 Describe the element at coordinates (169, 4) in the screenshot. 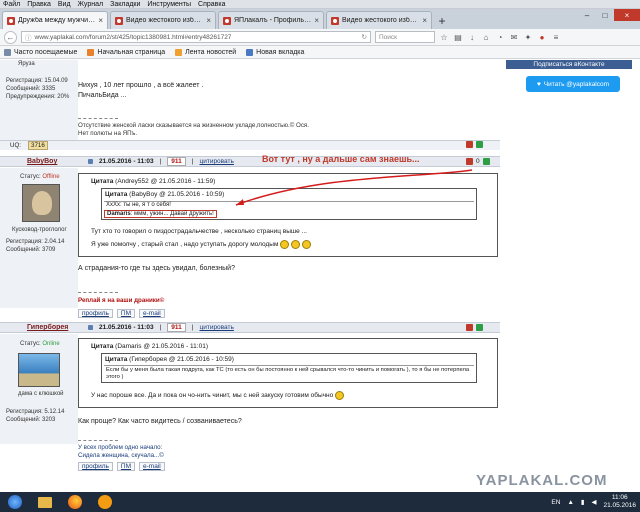

I see `menu-tools: Инструменты` at that location.